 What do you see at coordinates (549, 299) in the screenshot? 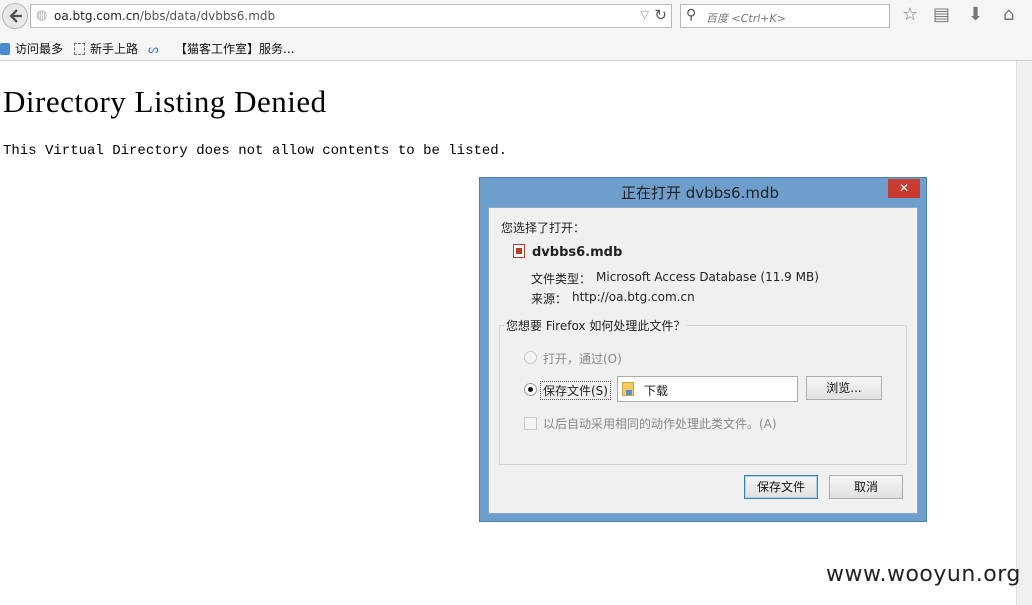
I see `source-label: 来源：` at bounding box center [549, 299].